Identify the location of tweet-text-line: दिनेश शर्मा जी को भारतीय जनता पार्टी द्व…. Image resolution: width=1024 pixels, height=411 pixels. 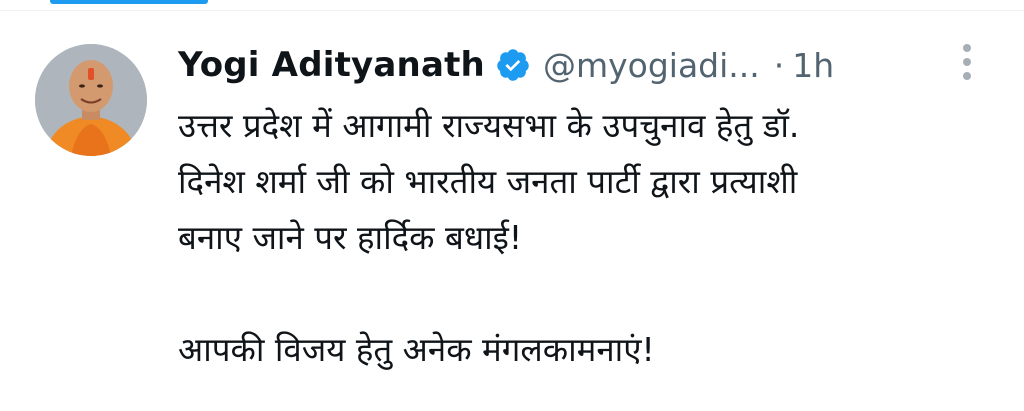
(488, 181).